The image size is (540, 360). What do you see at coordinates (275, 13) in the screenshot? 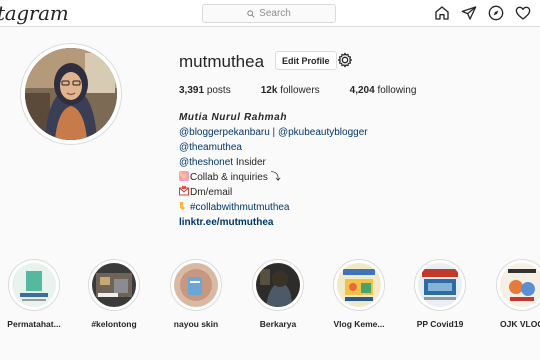
I see `search-placeholder: Search` at bounding box center [275, 13].